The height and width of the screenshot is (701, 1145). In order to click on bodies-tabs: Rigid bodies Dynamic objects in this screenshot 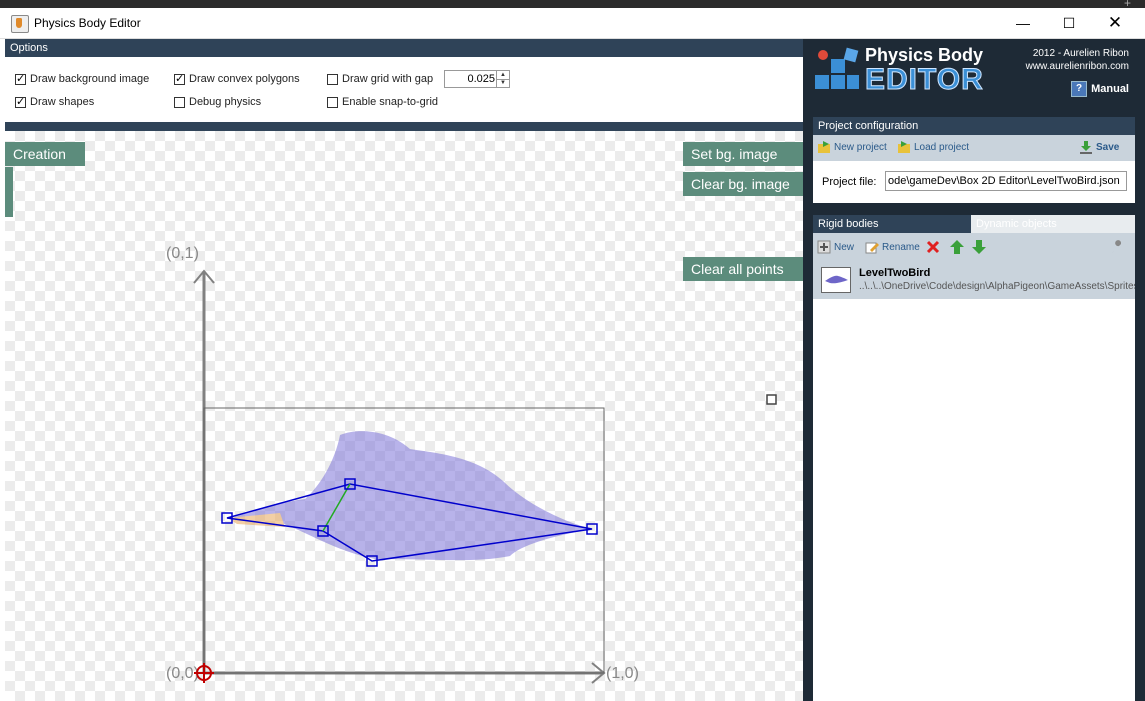, I will do `click(974, 224)`.